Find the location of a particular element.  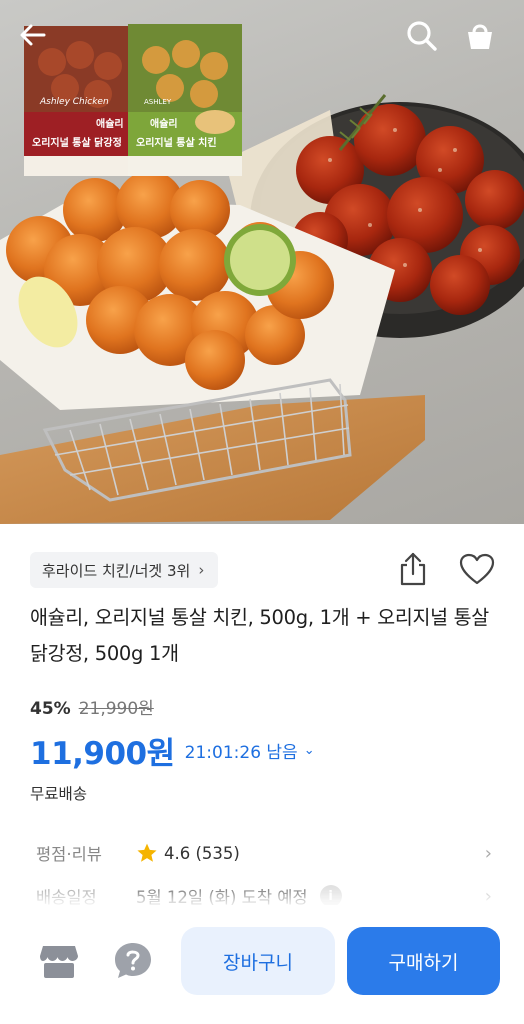

store-button is located at coordinates (59, 961).